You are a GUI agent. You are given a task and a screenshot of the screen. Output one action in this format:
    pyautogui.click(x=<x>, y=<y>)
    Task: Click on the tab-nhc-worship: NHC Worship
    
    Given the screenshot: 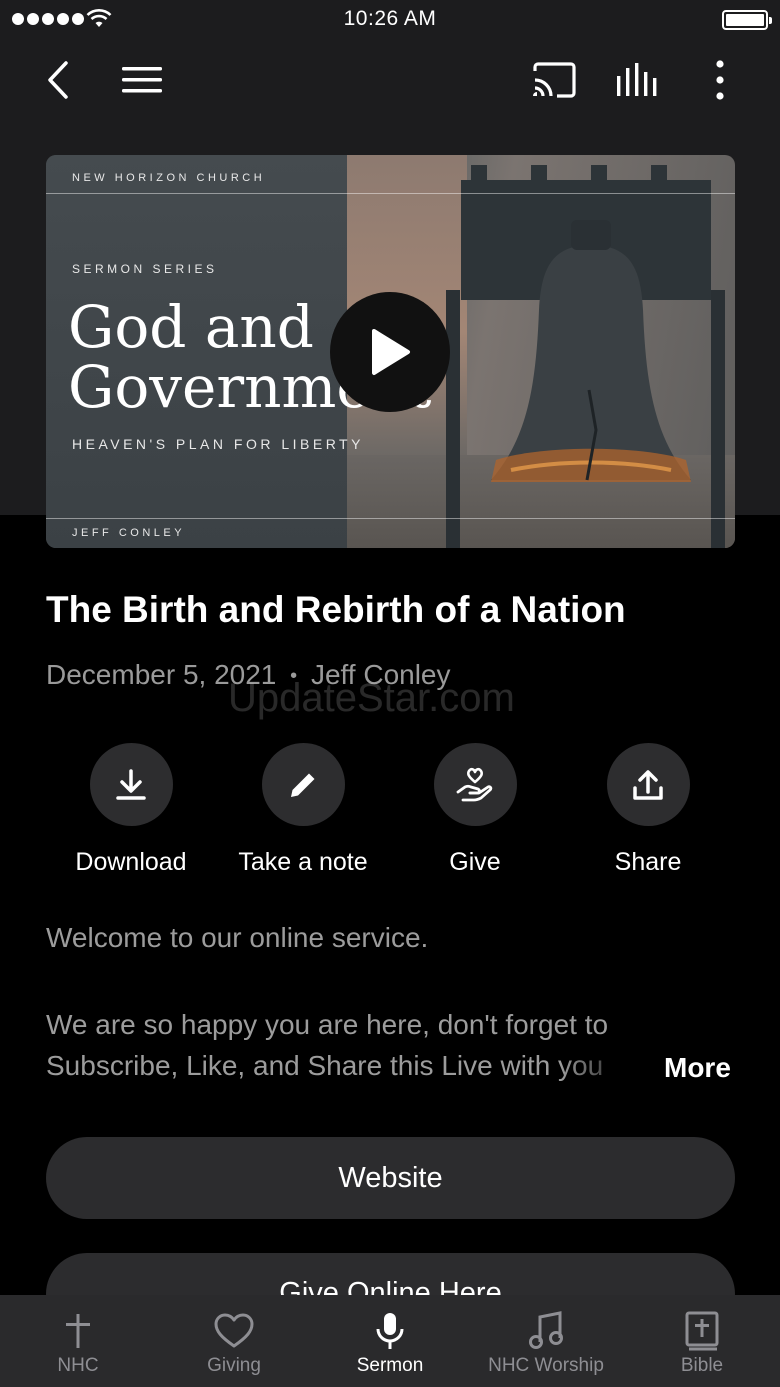 What is the action you would take?
    pyautogui.click(x=546, y=1341)
    